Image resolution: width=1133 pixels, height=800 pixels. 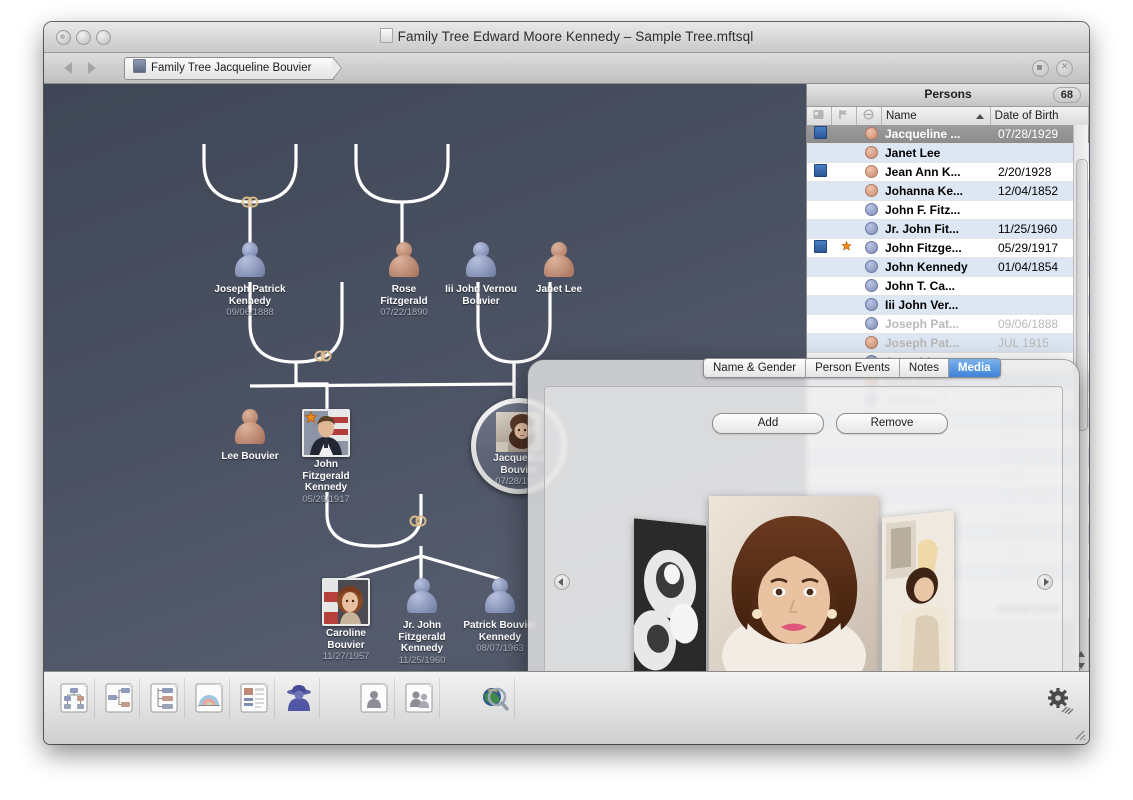 What do you see at coordinates (566, 68) in the screenshot?
I see `tab-bar: Family Tree Jacqueline Bouvier` at bounding box center [566, 68].